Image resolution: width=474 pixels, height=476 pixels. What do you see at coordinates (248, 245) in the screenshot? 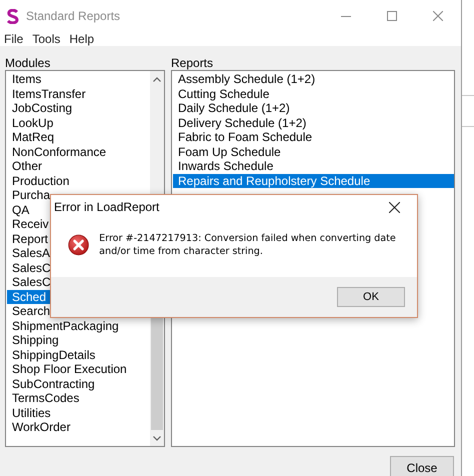
I see `error-message: Error #-2147217913: Conversion failed when converting date and/or time from character string.` at bounding box center [248, 245].